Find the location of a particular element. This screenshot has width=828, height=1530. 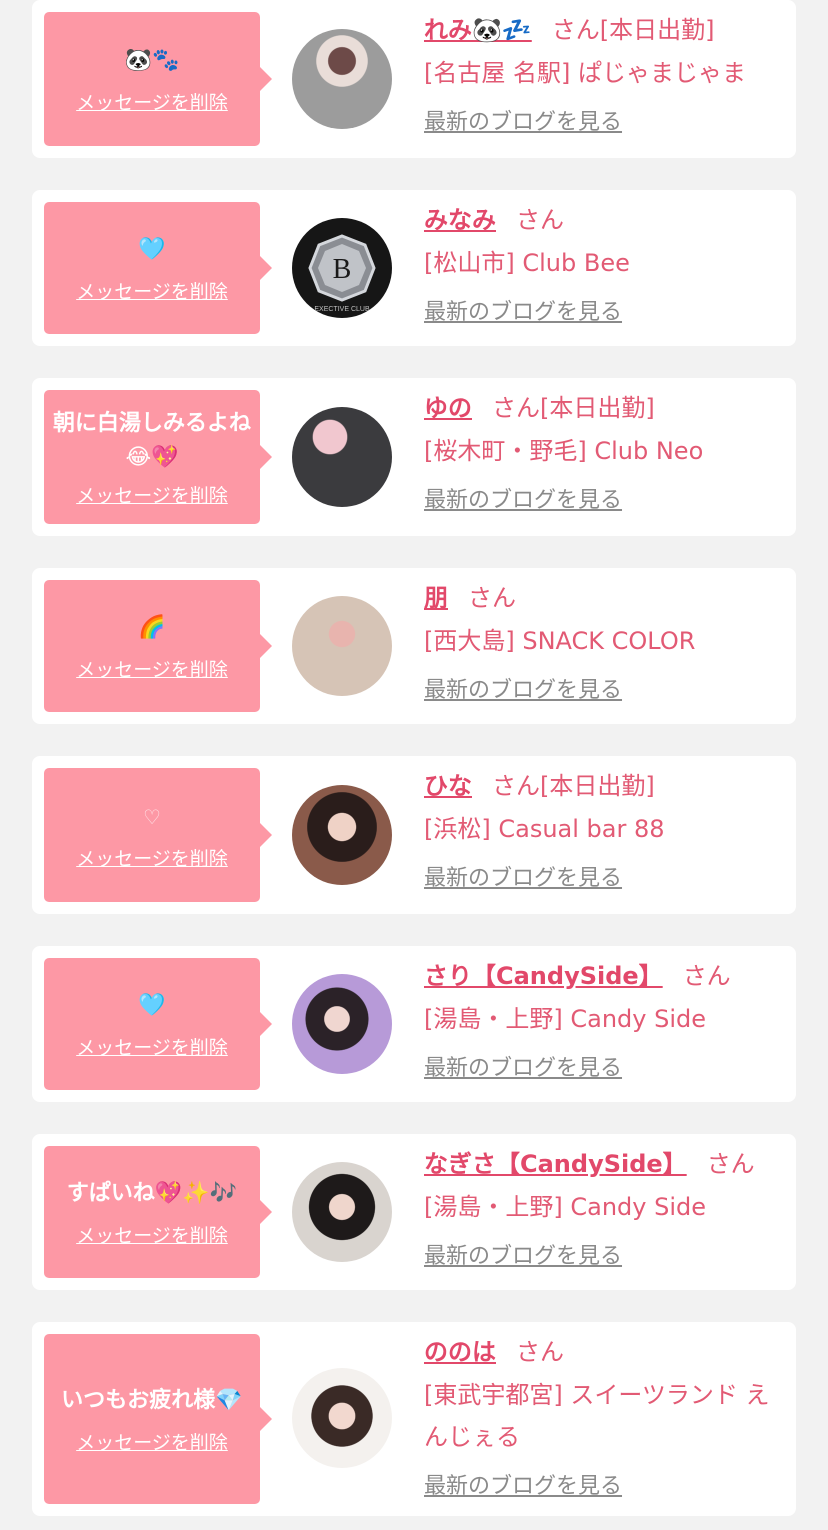

name-line: 朋さん is located at coordinates (602, 598).